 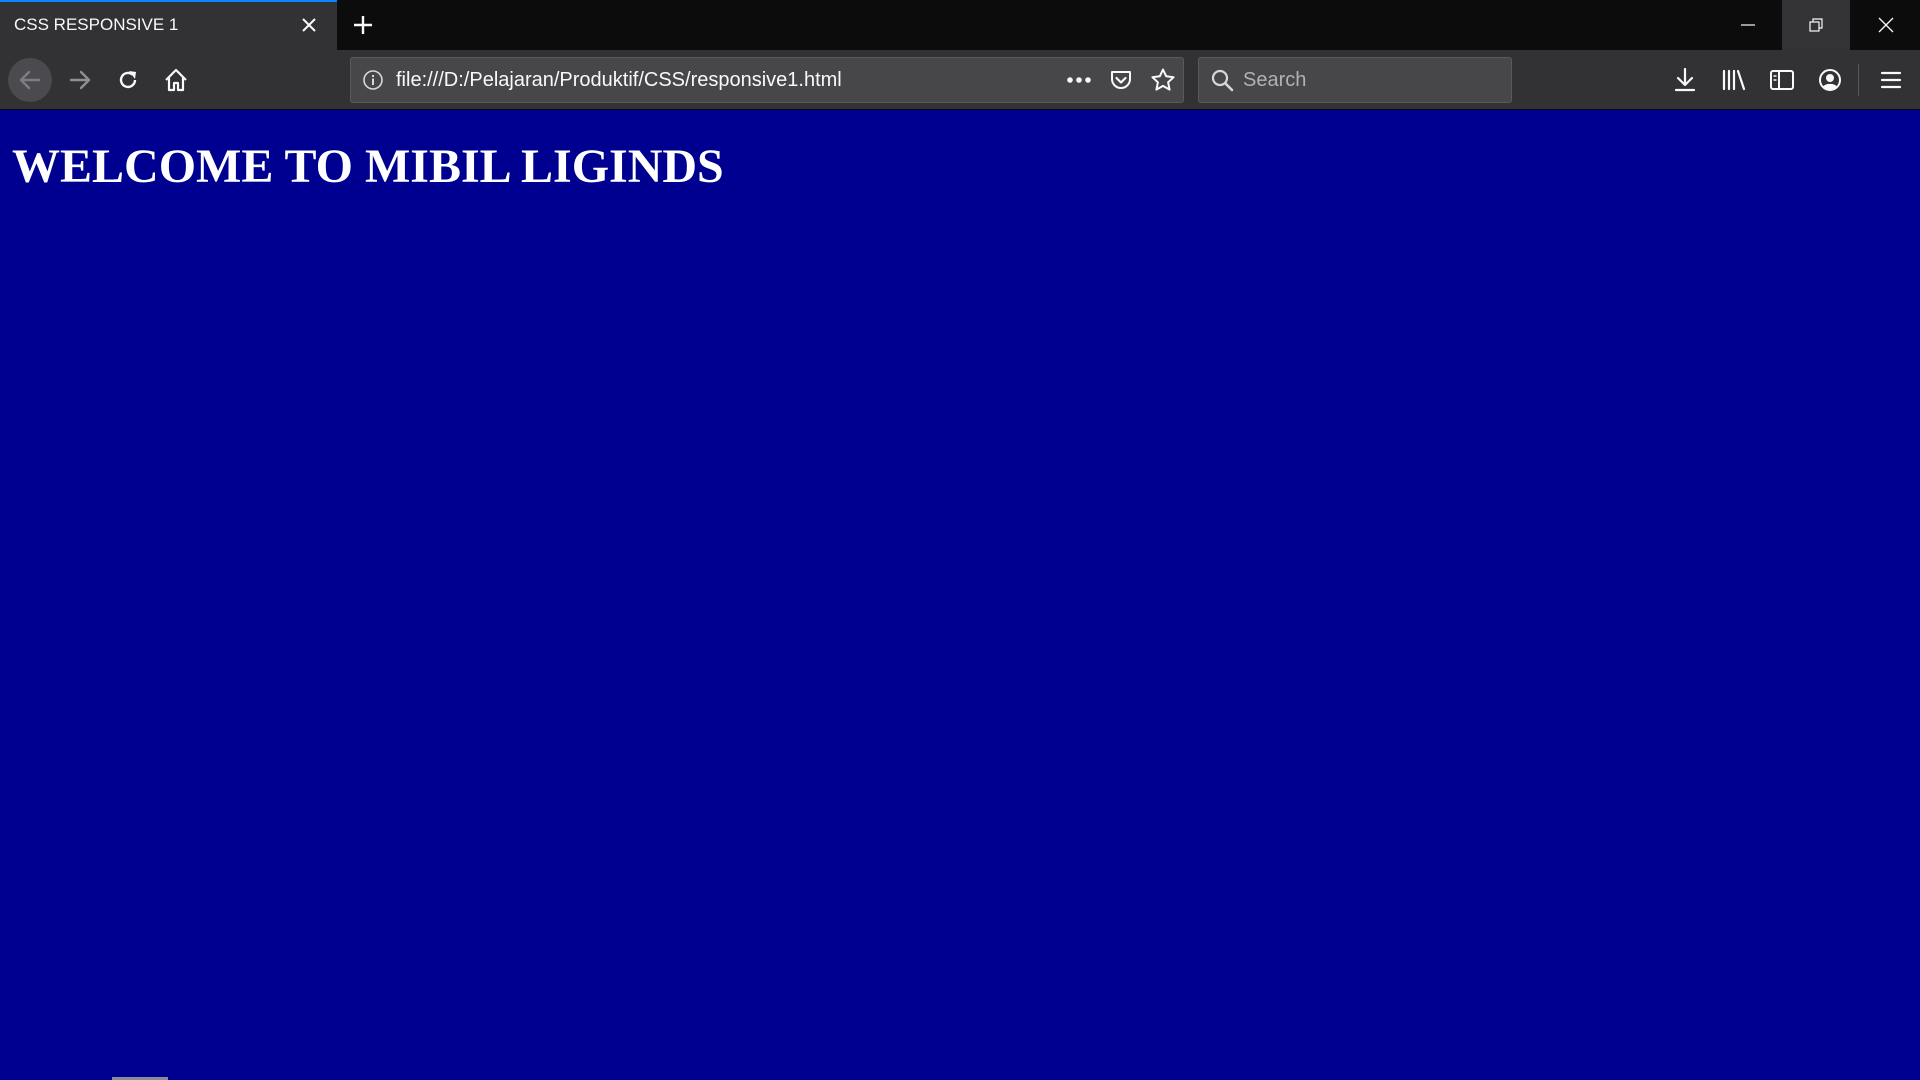 I want to click on tab-css-responsive: CSS RESPONSIVE 1, so click(x=168, y=25).